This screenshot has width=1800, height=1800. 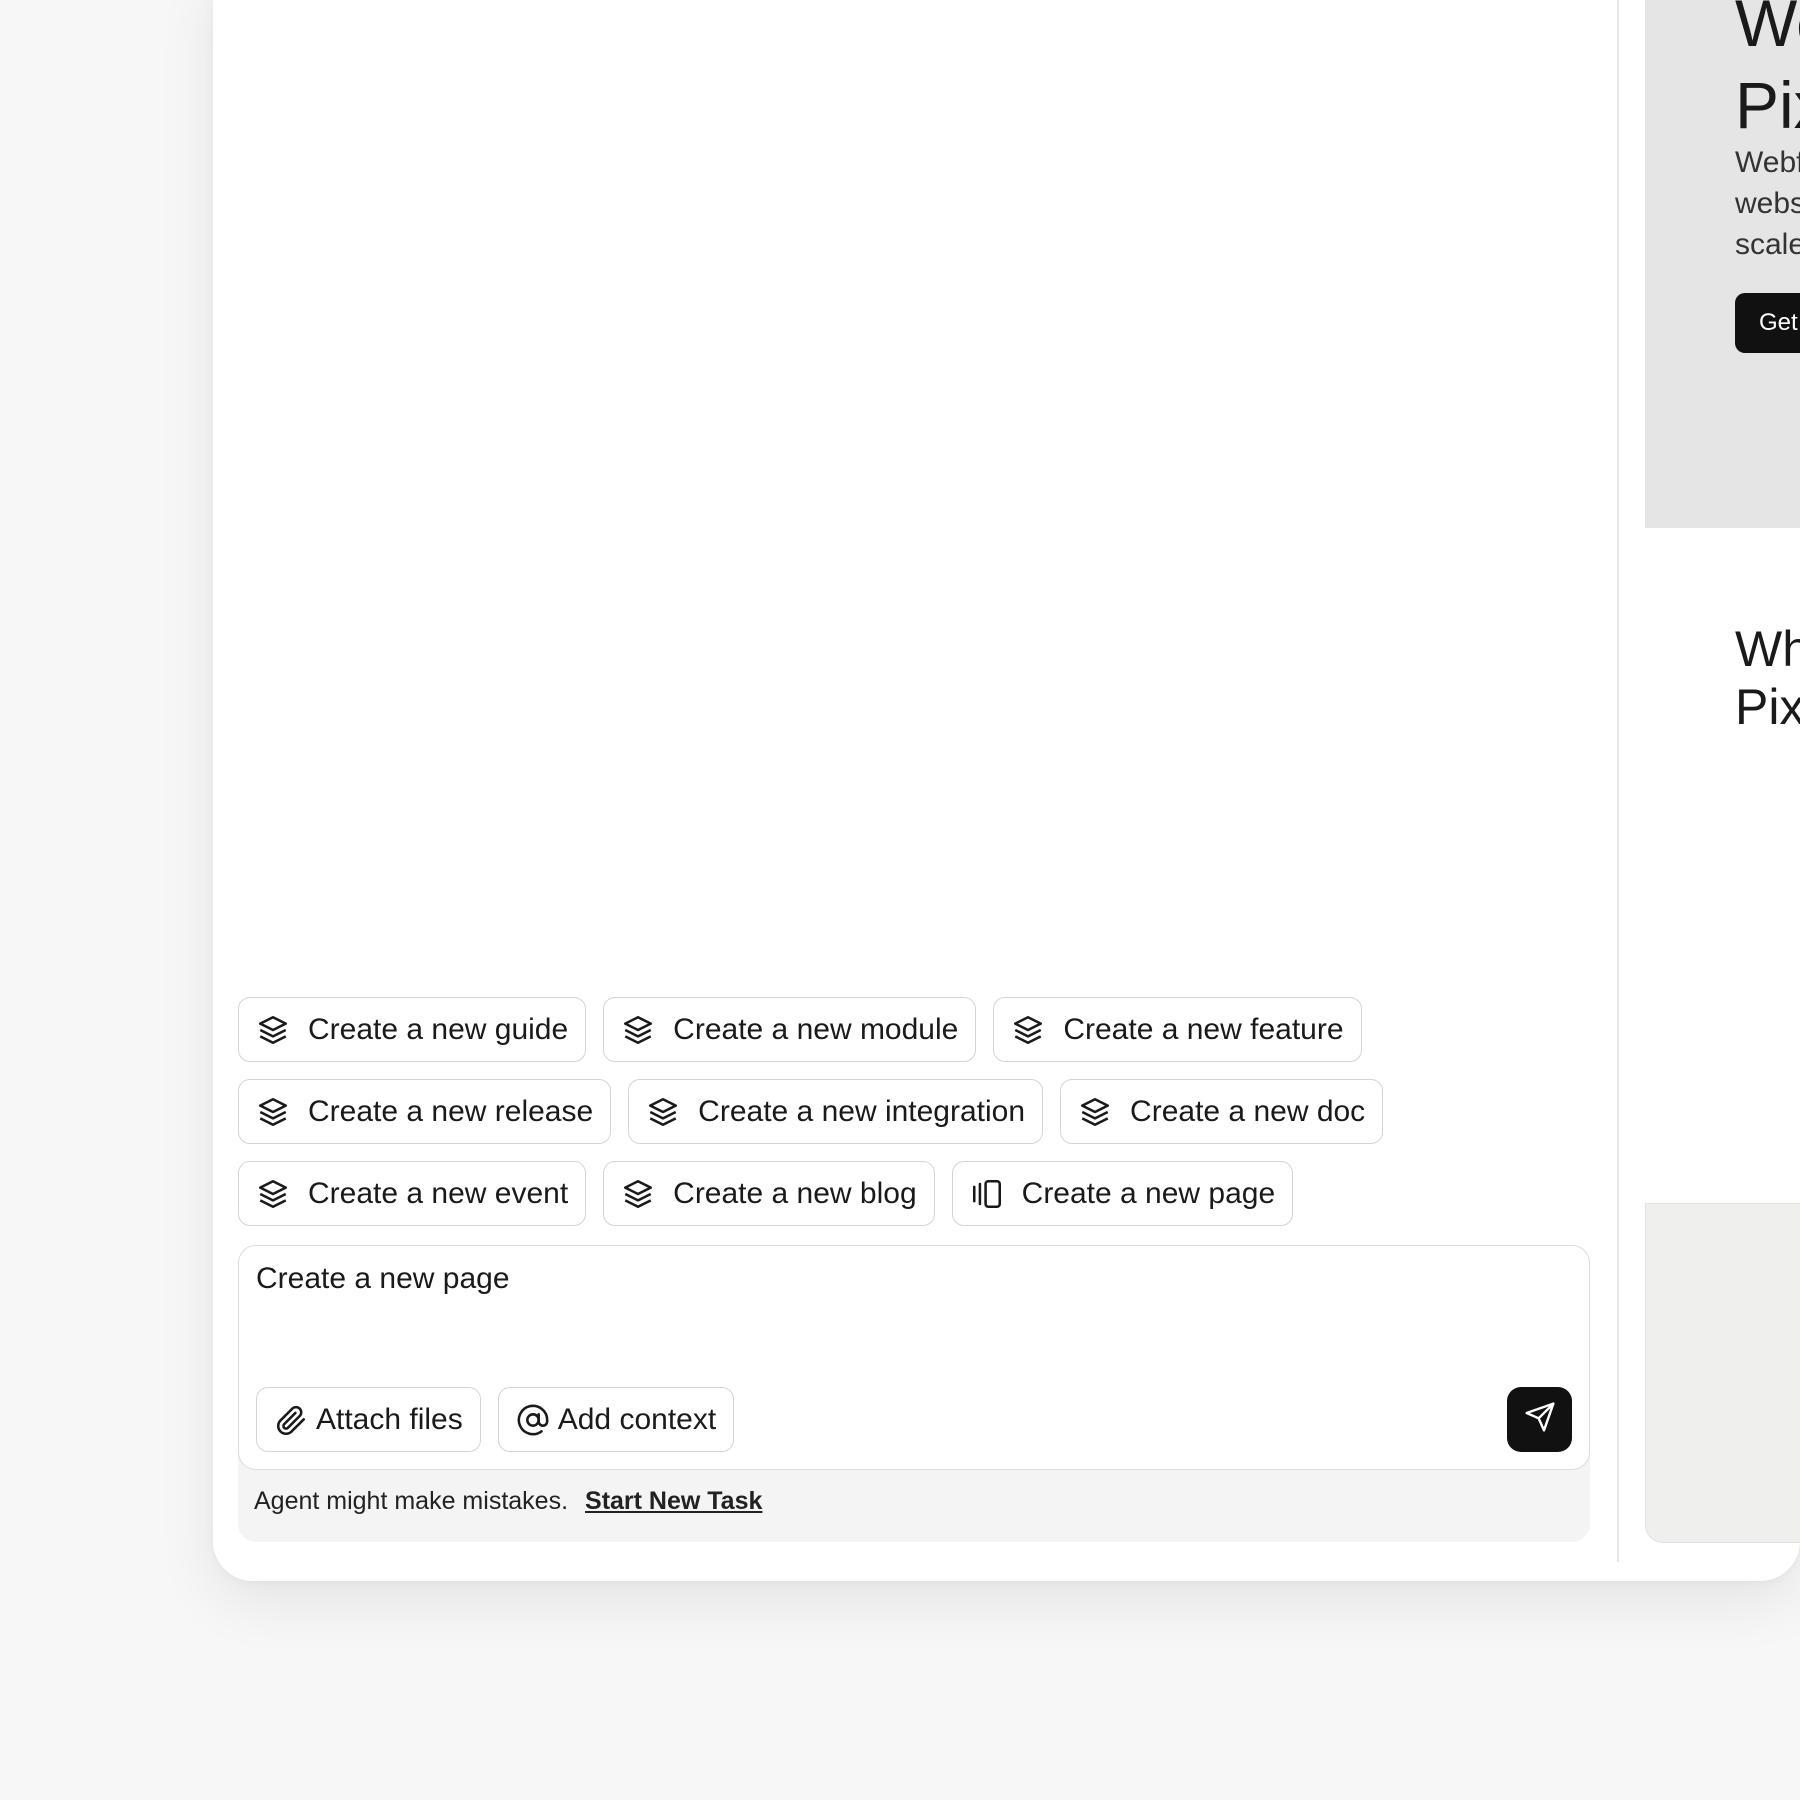 I want to click on chip-label: Create a new doc, so click(x=1248, y=1111).